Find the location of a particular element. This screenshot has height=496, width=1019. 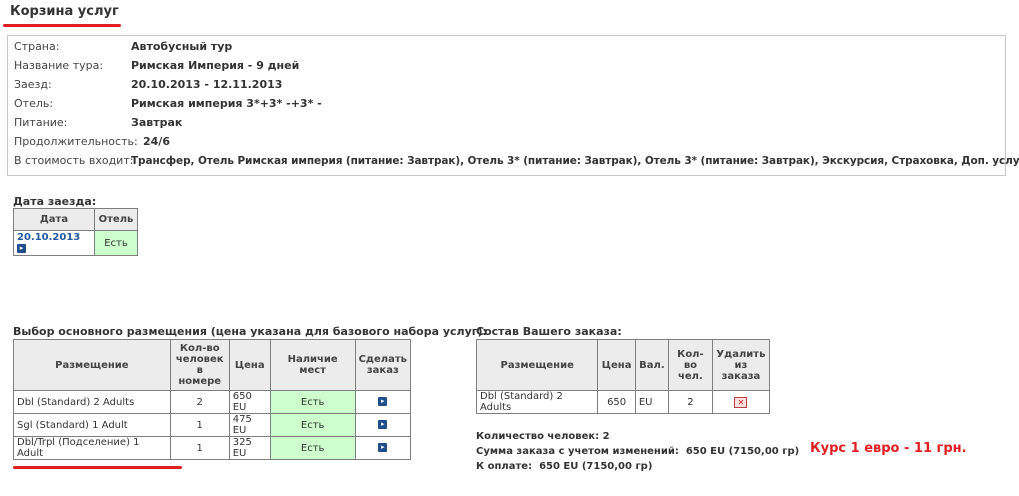

info-row-meal: Питание: is located at coordinates (40, 123).